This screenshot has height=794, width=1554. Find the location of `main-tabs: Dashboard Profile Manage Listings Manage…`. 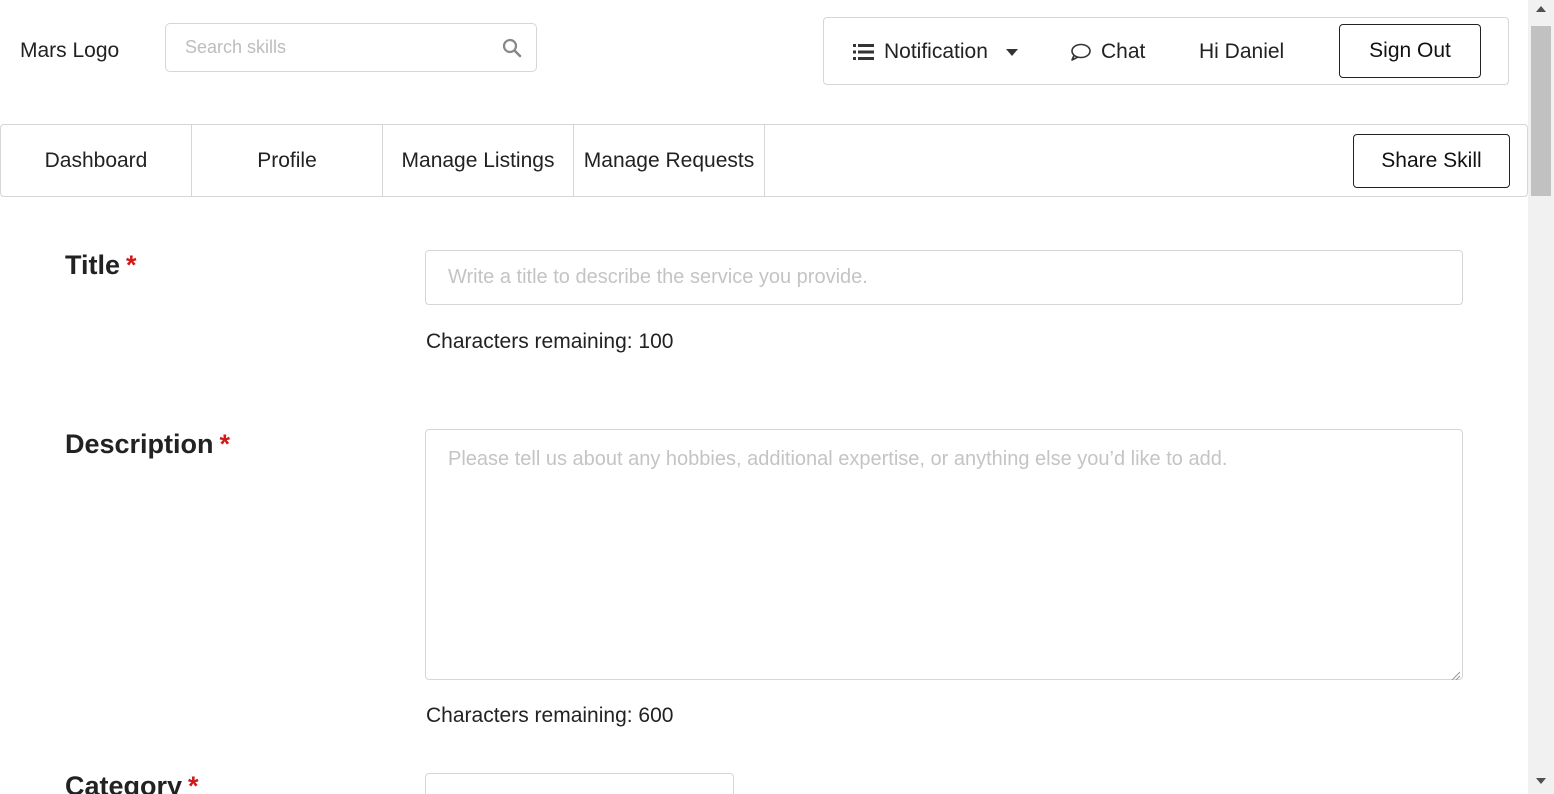

main-tabs: Dashboard Profile Manage Listings Manage… is located at coordinates (764, 160).